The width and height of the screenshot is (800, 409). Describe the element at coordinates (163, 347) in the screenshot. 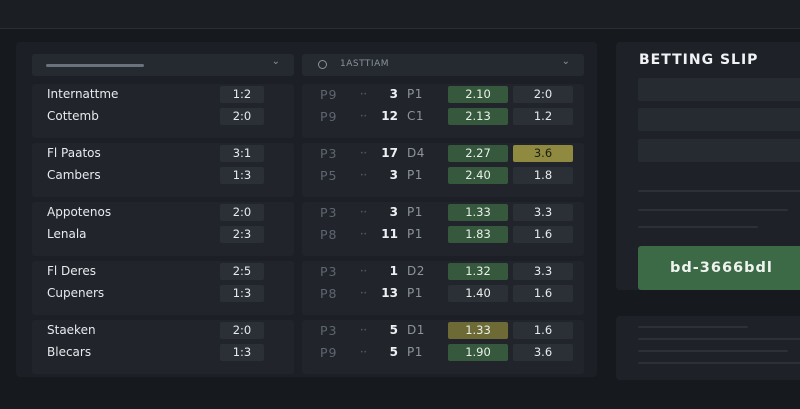

I see `match-teams: Staeken 2:0 Blecars 1:3` at that location.